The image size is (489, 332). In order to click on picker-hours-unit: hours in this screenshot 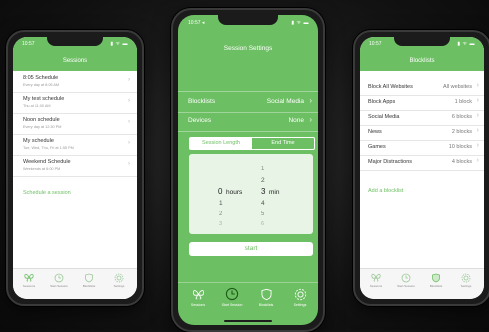, I will do `click(234, 192)`.